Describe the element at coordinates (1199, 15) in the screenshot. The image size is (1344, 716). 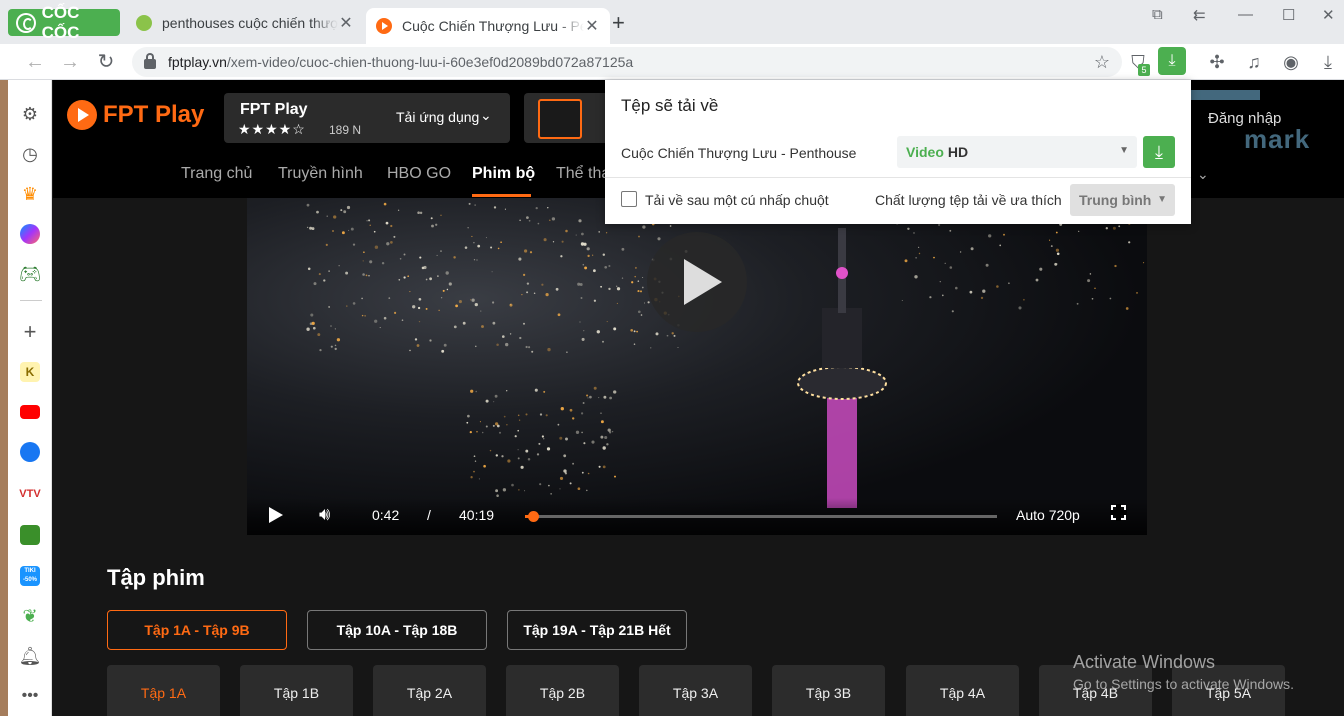
I see `tab-search-icon: ⇇` at that location.